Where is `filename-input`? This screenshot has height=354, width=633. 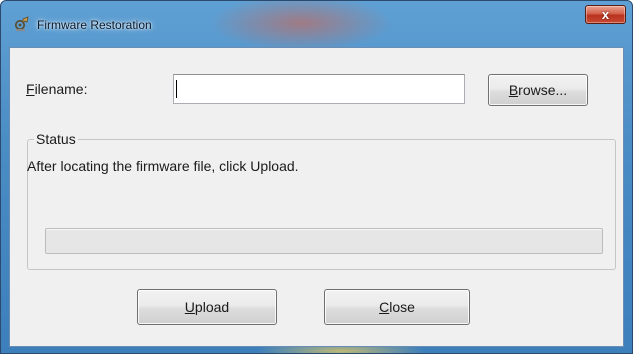 filename-input is located at coordinates (319, 89).